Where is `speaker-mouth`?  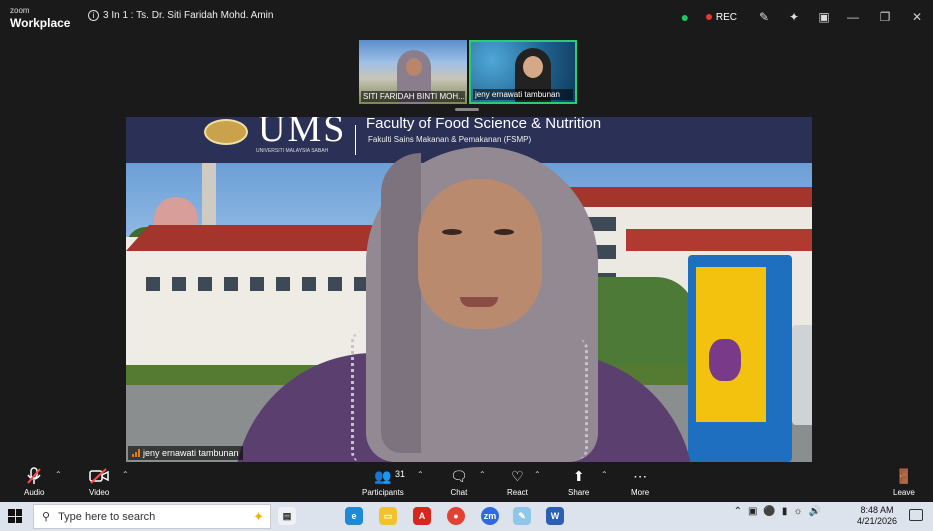
speaker-mouth is located at coordinates (479, 302).